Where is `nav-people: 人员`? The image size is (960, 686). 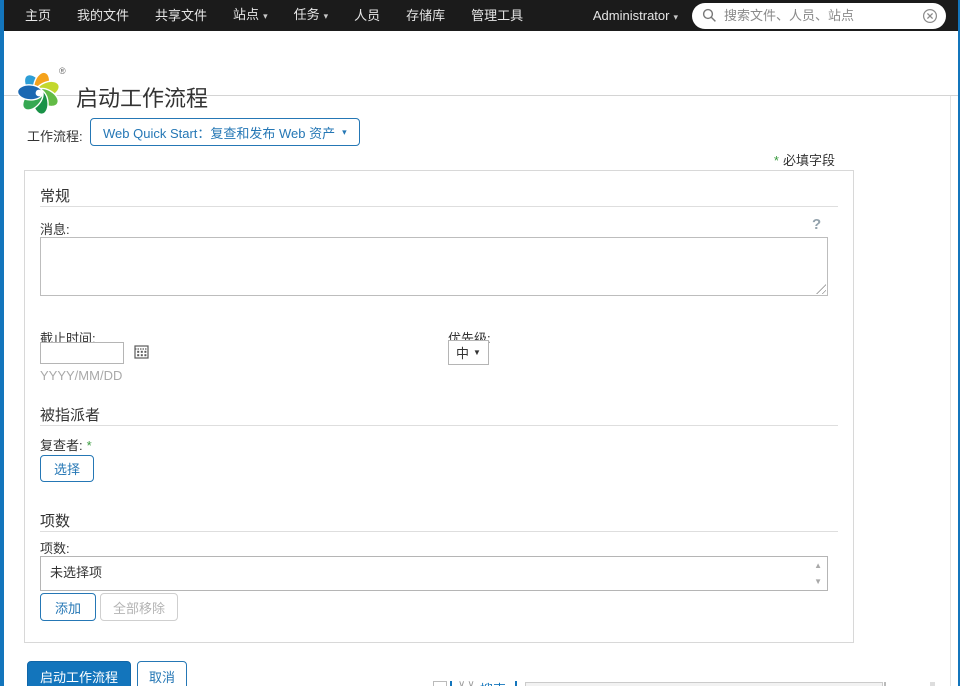 nav-people: 人员 is located at coordinates (367, 15).